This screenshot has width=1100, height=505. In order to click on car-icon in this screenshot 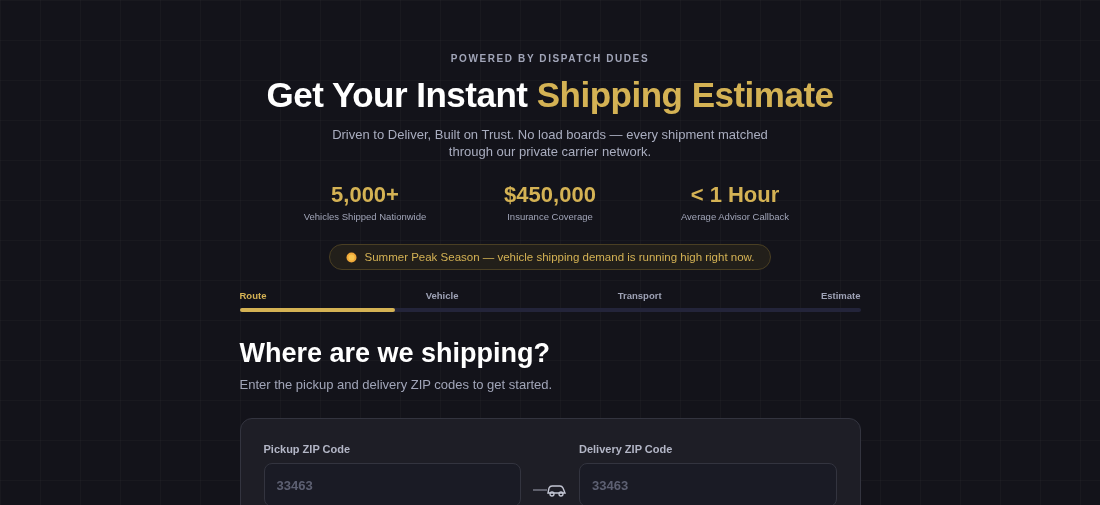, I will do `click(550, 490)`.